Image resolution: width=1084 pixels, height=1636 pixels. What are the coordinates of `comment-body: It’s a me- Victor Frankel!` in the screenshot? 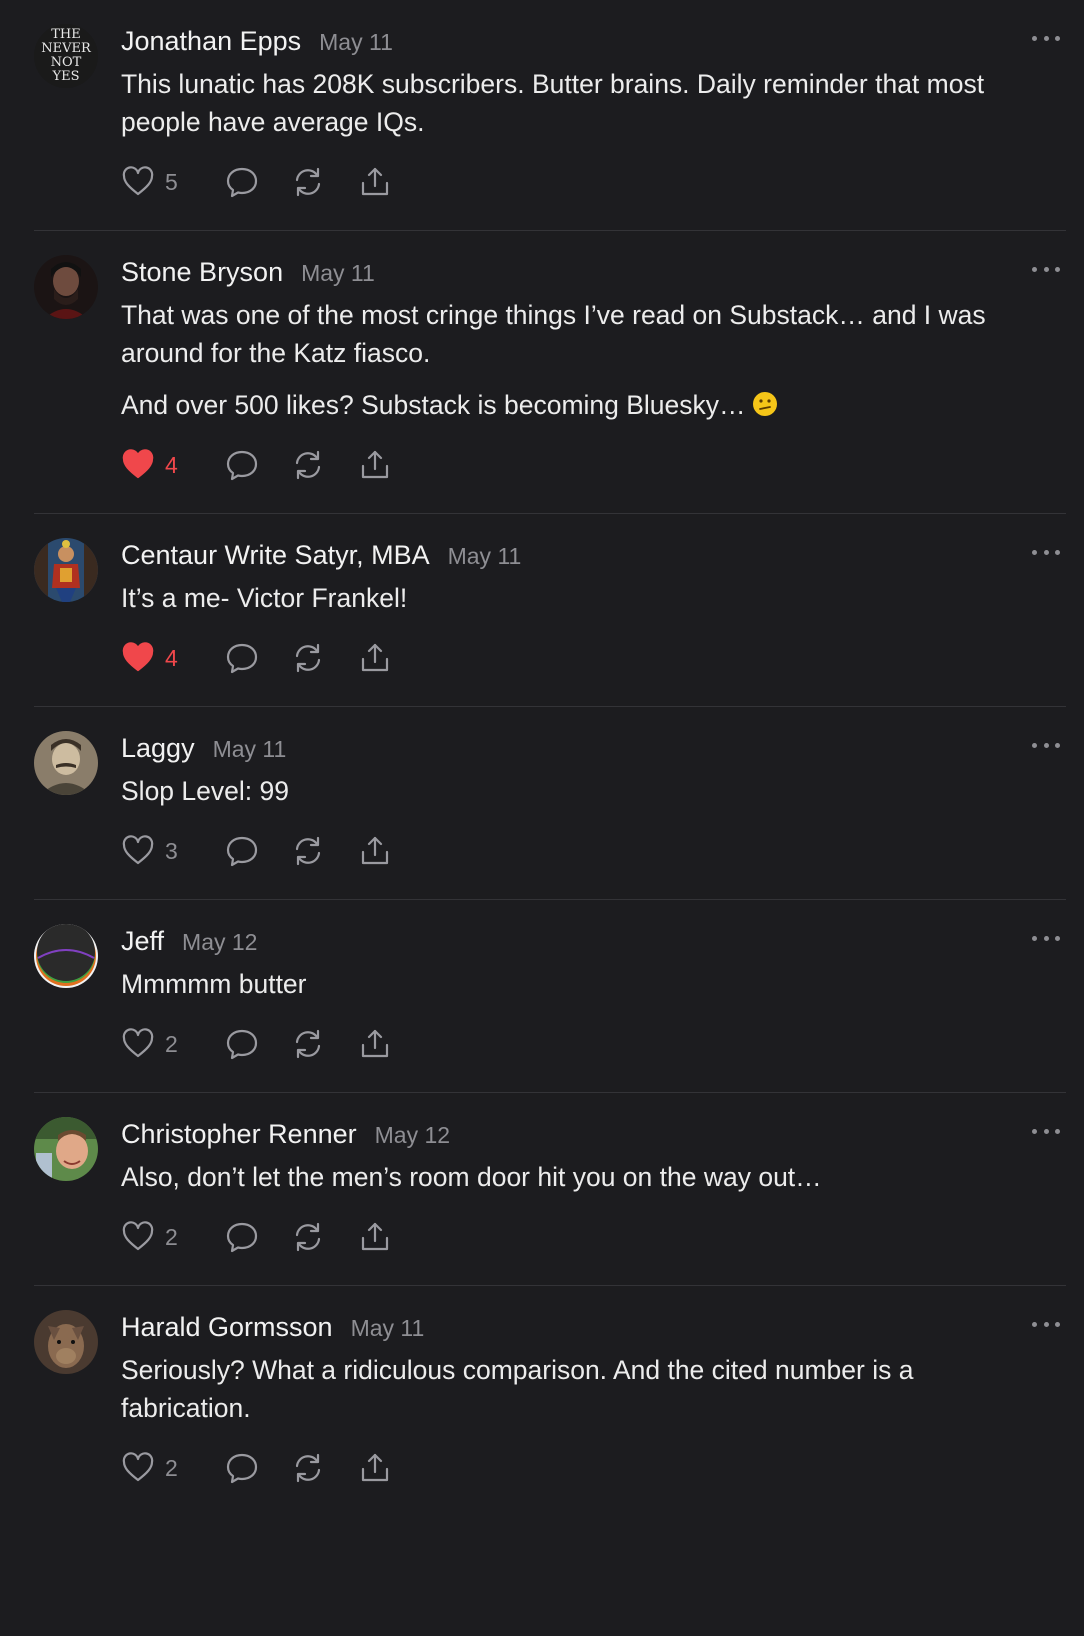 It's located at (573, 598).